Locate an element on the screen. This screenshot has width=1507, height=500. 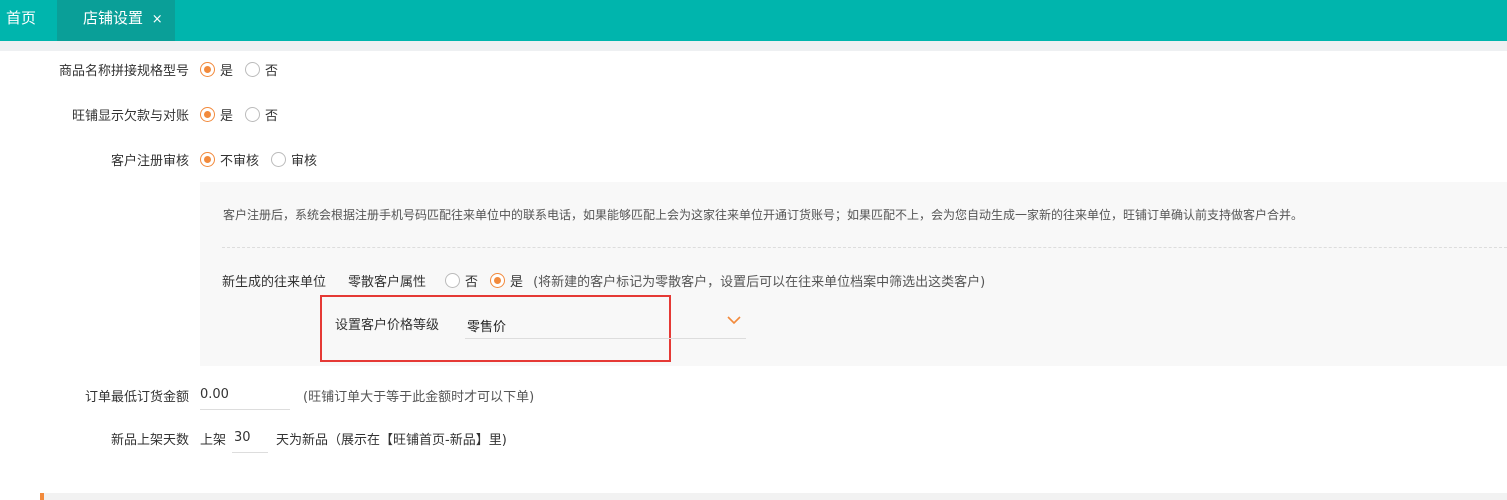
radio-show-debt-no: 否 is located at coordinates (261, 114).